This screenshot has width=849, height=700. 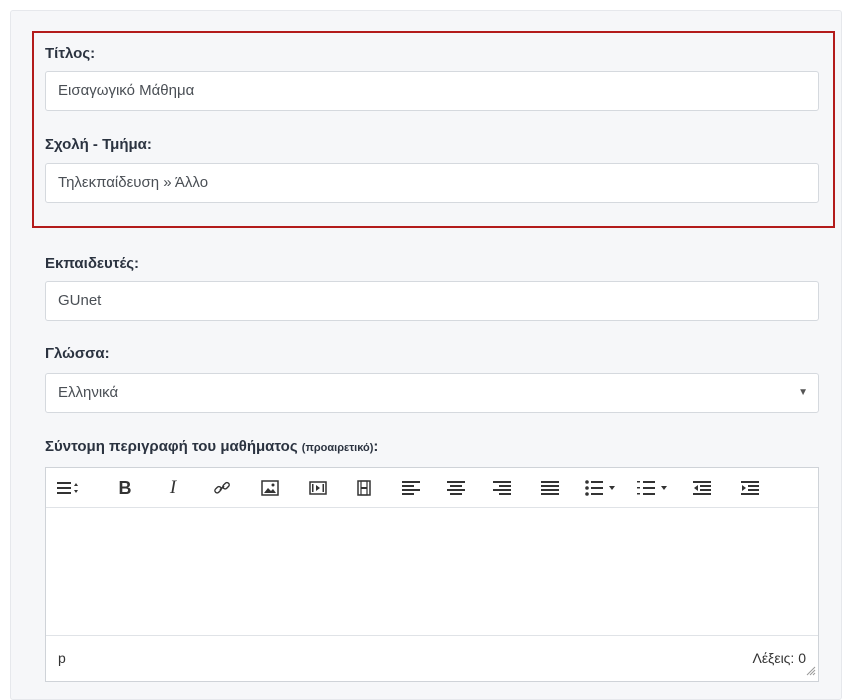 I want to click on link-icon, so click(x=222, y=488).